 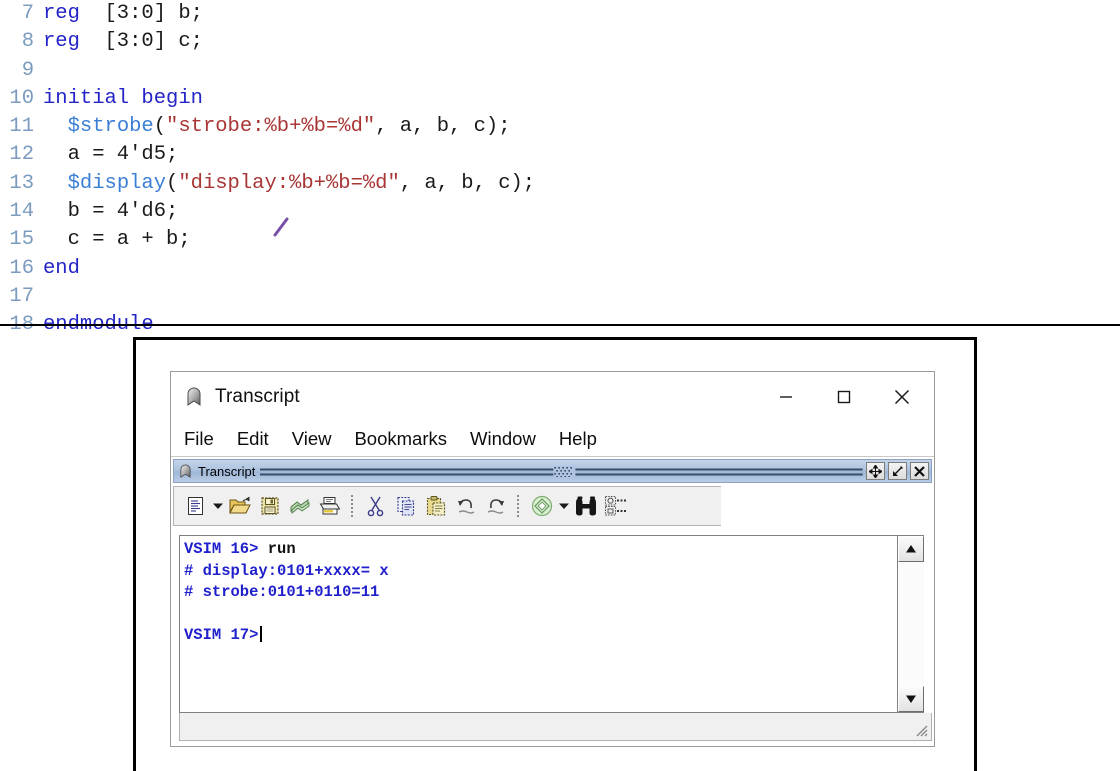 What do you see at coordinates (578, 439) in the screenshot?
I see `menu-item-help: Help` at bounding box center [578, 439].